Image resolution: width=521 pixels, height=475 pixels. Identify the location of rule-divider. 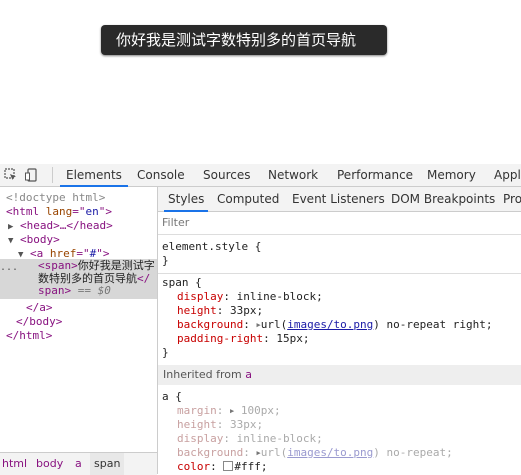
(339, 273).